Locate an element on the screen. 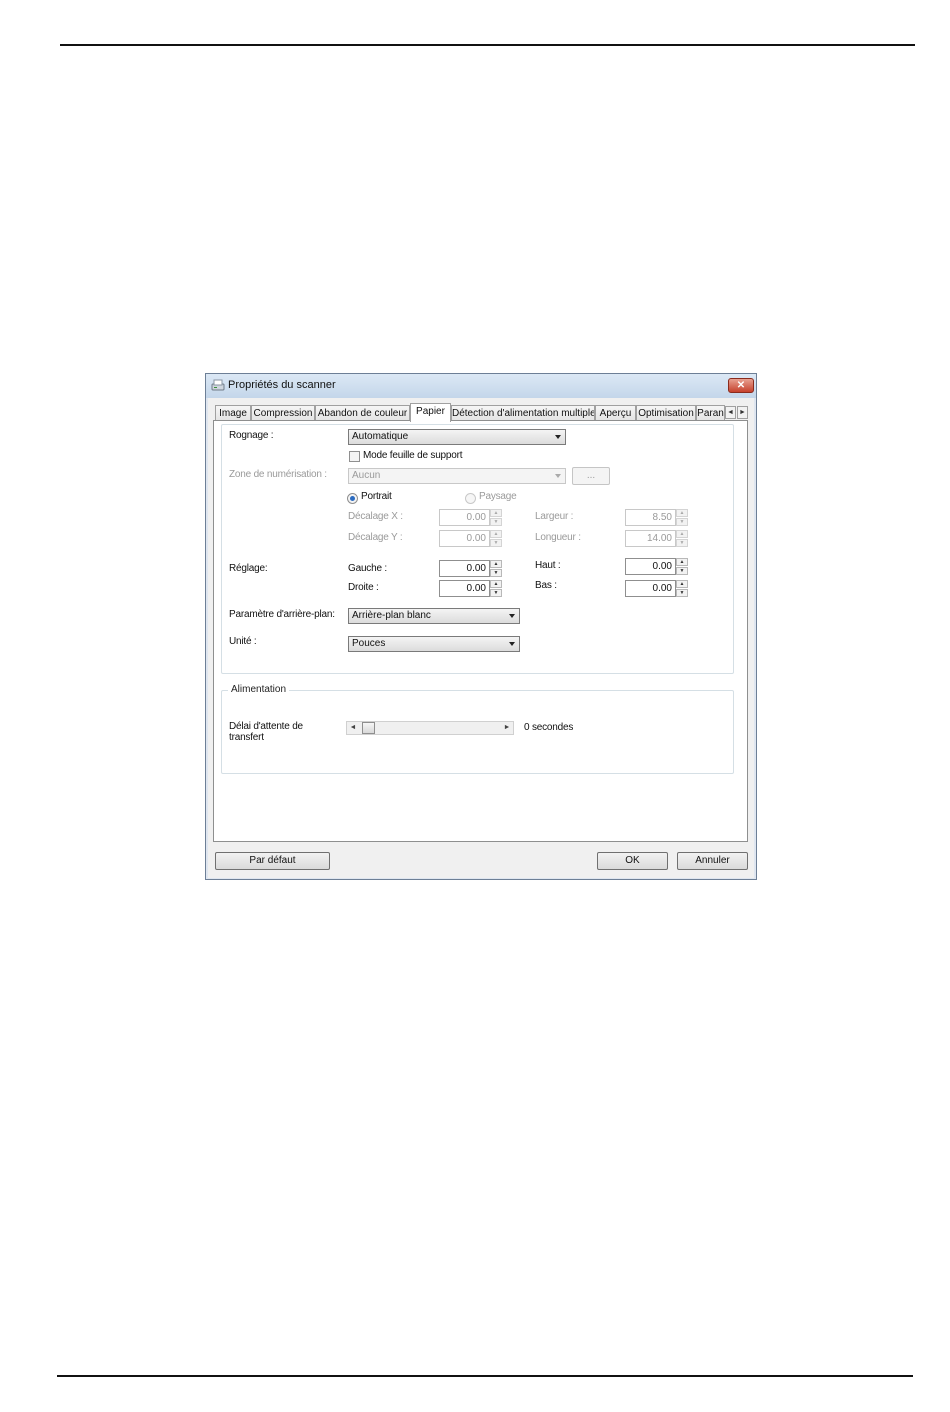  transfer-delay-value: 0 secondes is located at coordinates (549, 727).